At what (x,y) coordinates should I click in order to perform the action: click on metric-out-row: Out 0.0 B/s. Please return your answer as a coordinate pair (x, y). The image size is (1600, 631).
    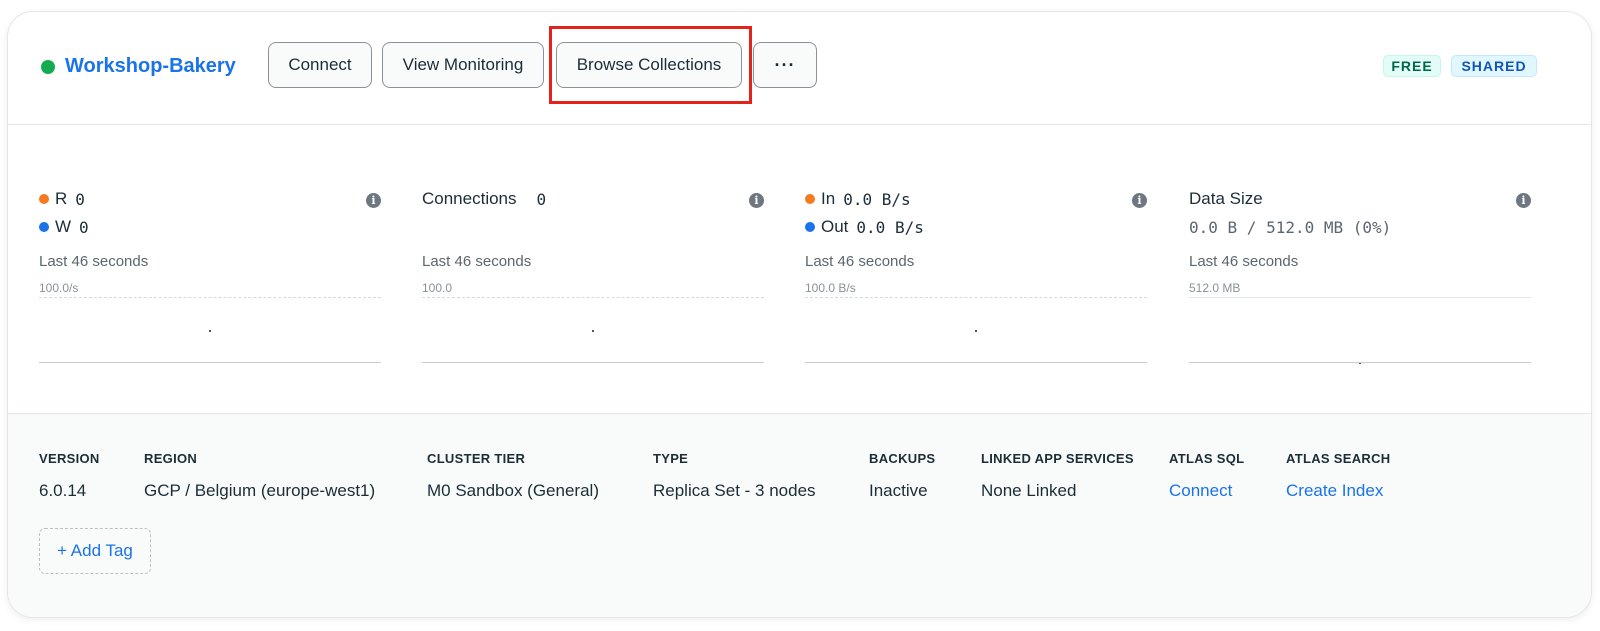
    Looking at the image, I should click on (864, 227).